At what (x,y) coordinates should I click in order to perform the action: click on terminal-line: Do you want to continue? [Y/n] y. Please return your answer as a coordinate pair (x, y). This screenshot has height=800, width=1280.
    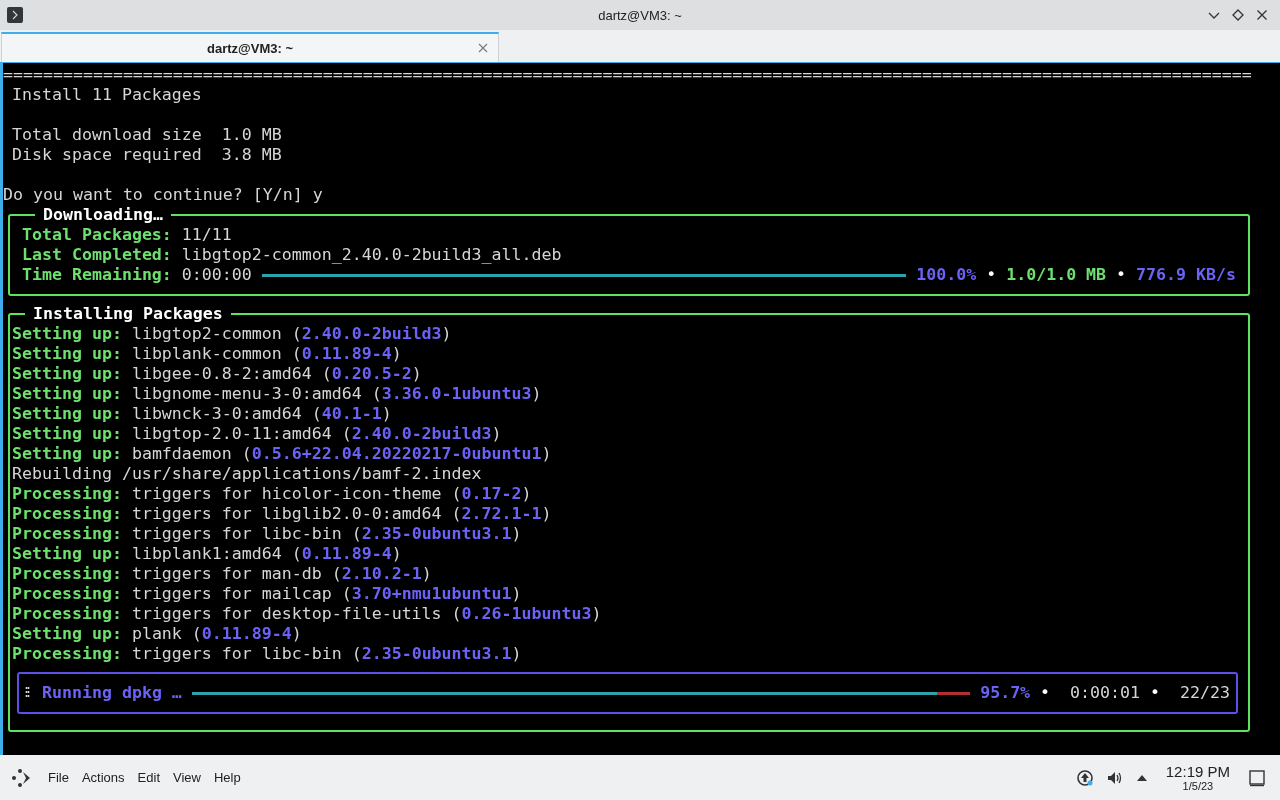
    Looking at the image, I should click on (163, 195).